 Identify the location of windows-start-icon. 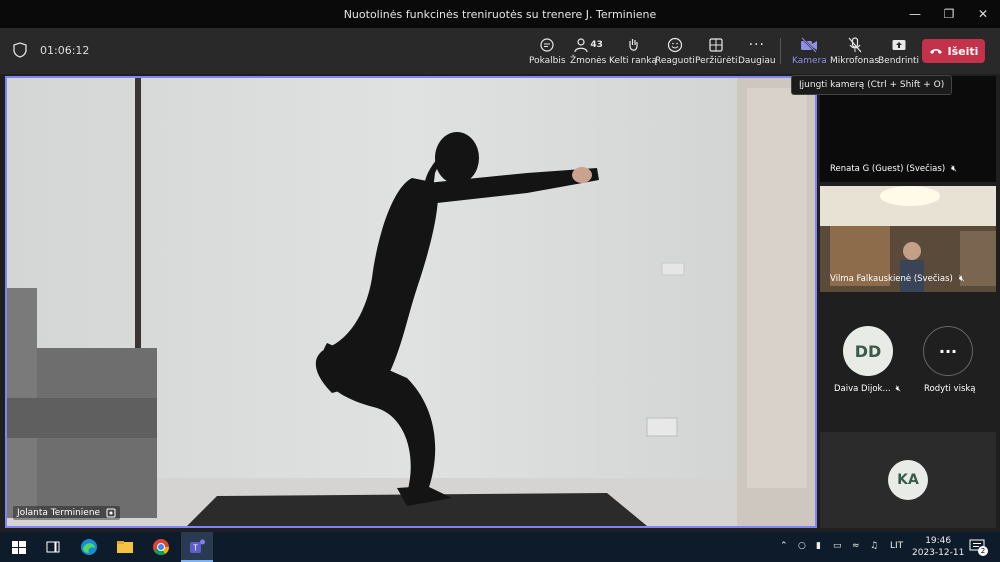
(19, 547).